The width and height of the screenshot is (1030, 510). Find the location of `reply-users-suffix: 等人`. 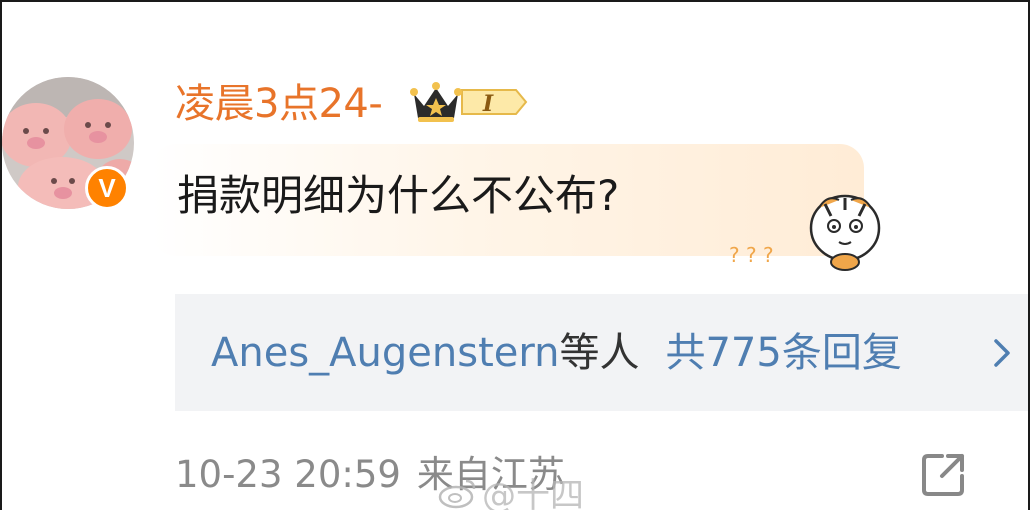

reply-users-suffix: 等人 is located at coordinates (599, 353).